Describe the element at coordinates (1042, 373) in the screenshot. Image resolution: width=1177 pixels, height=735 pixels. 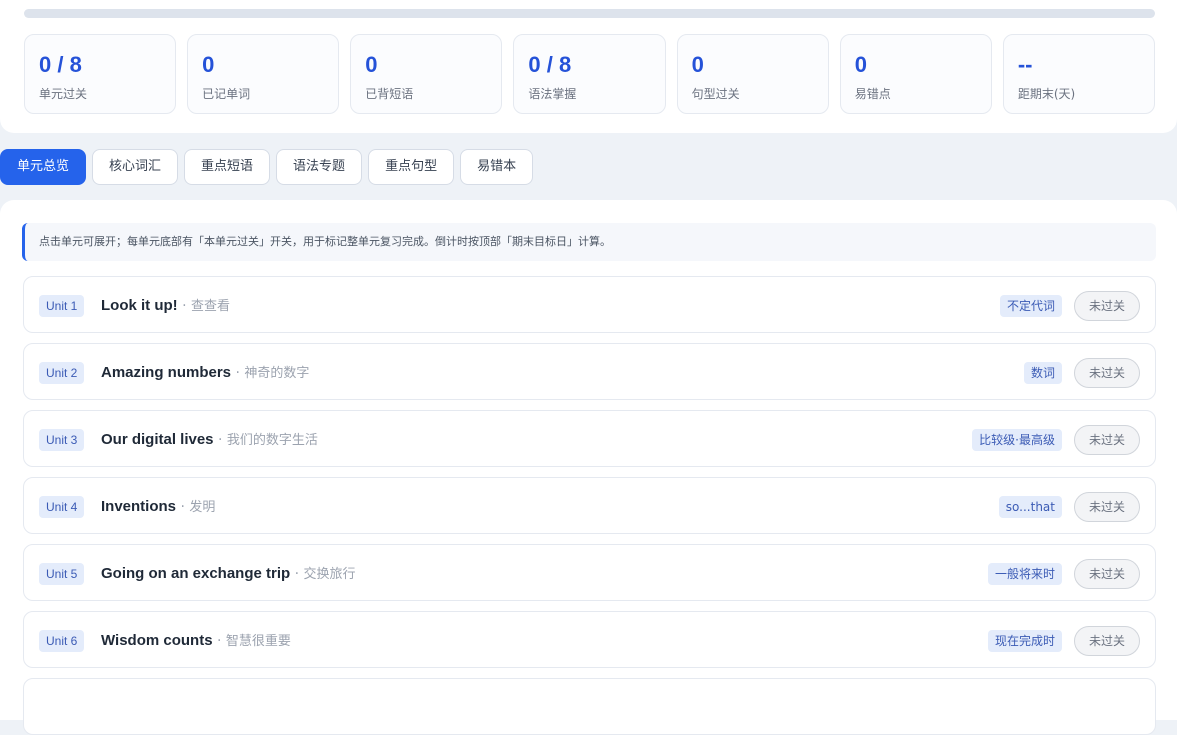
I see `grammar-tag: 数词` at that location.